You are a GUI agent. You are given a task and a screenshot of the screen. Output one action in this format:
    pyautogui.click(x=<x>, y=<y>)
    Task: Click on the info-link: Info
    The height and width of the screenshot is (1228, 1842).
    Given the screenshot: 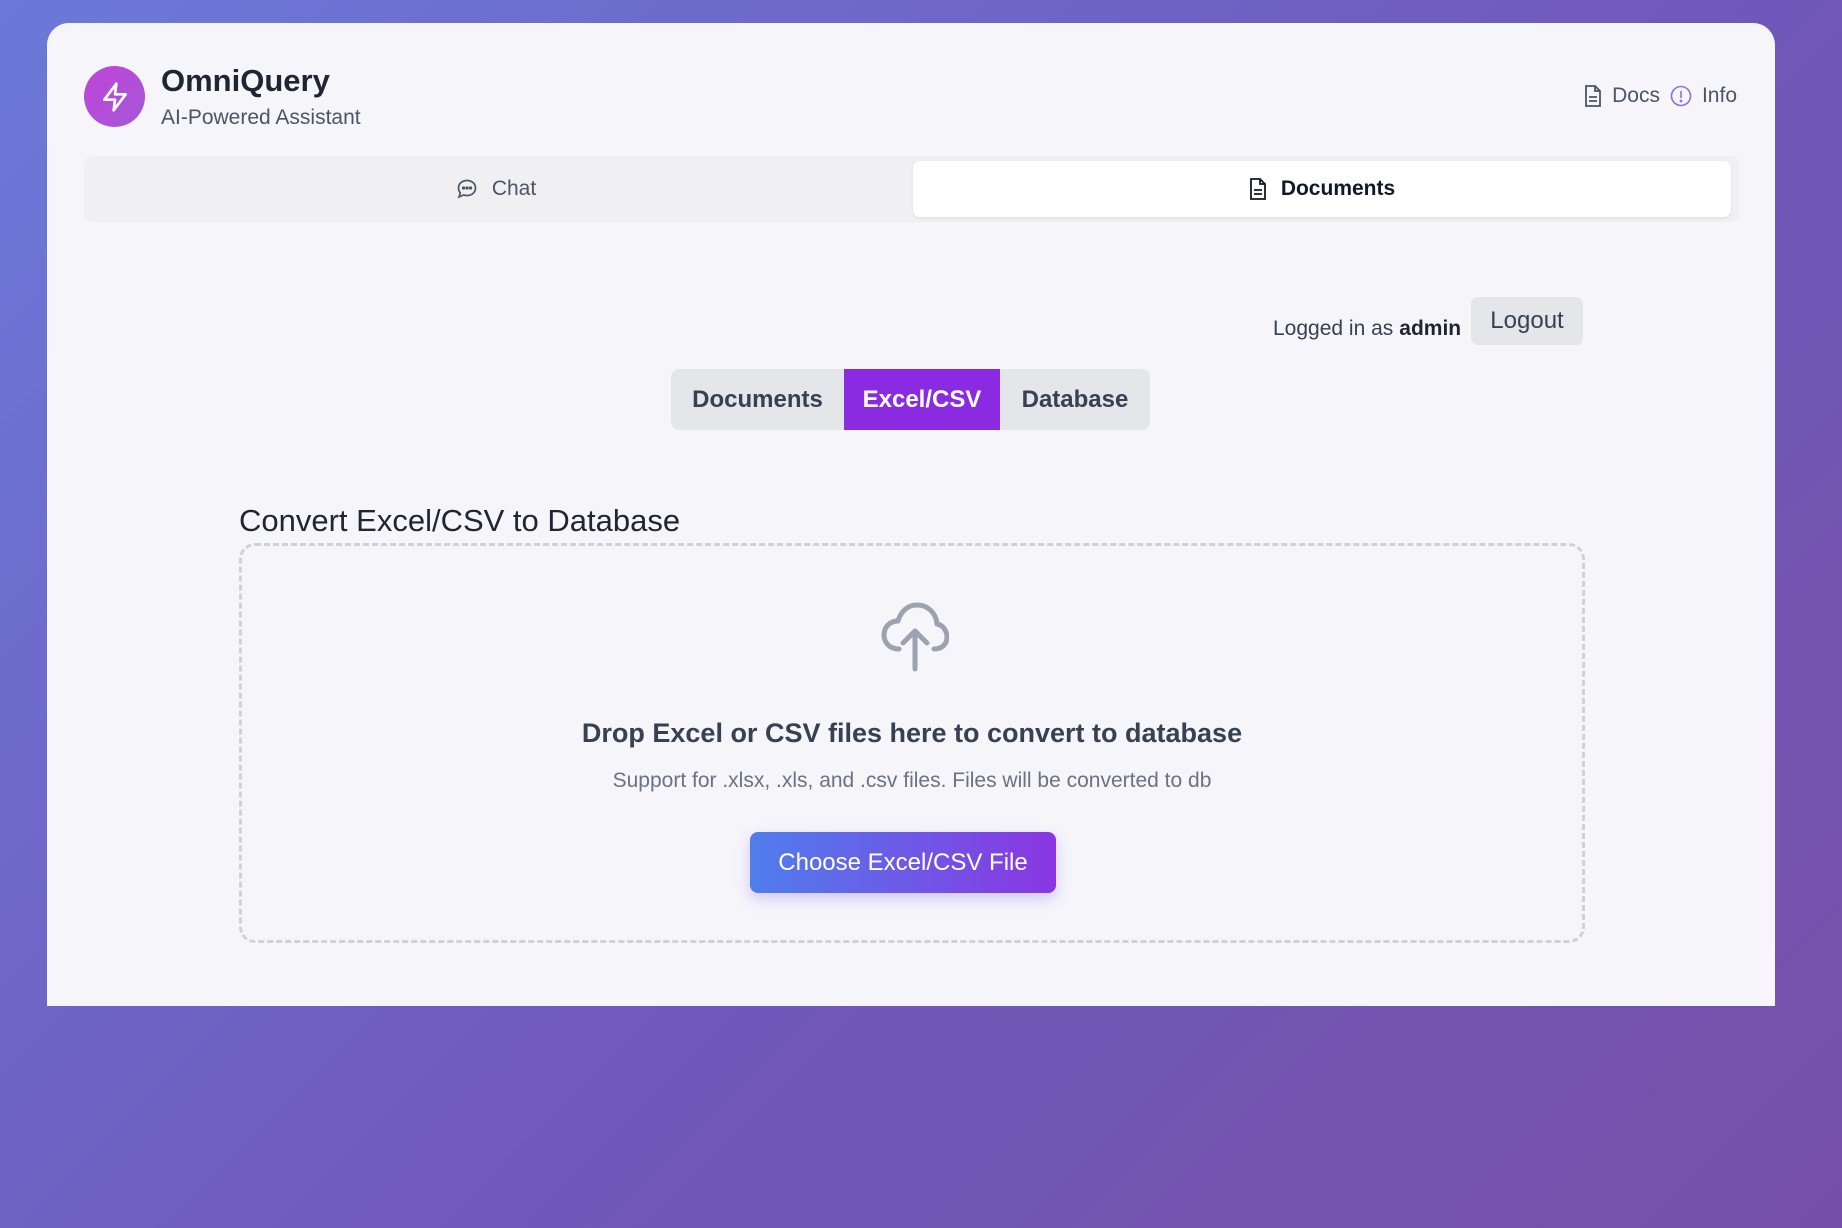 What is the action you would take?
    pyautogui.click(x=1703, y=96)
    